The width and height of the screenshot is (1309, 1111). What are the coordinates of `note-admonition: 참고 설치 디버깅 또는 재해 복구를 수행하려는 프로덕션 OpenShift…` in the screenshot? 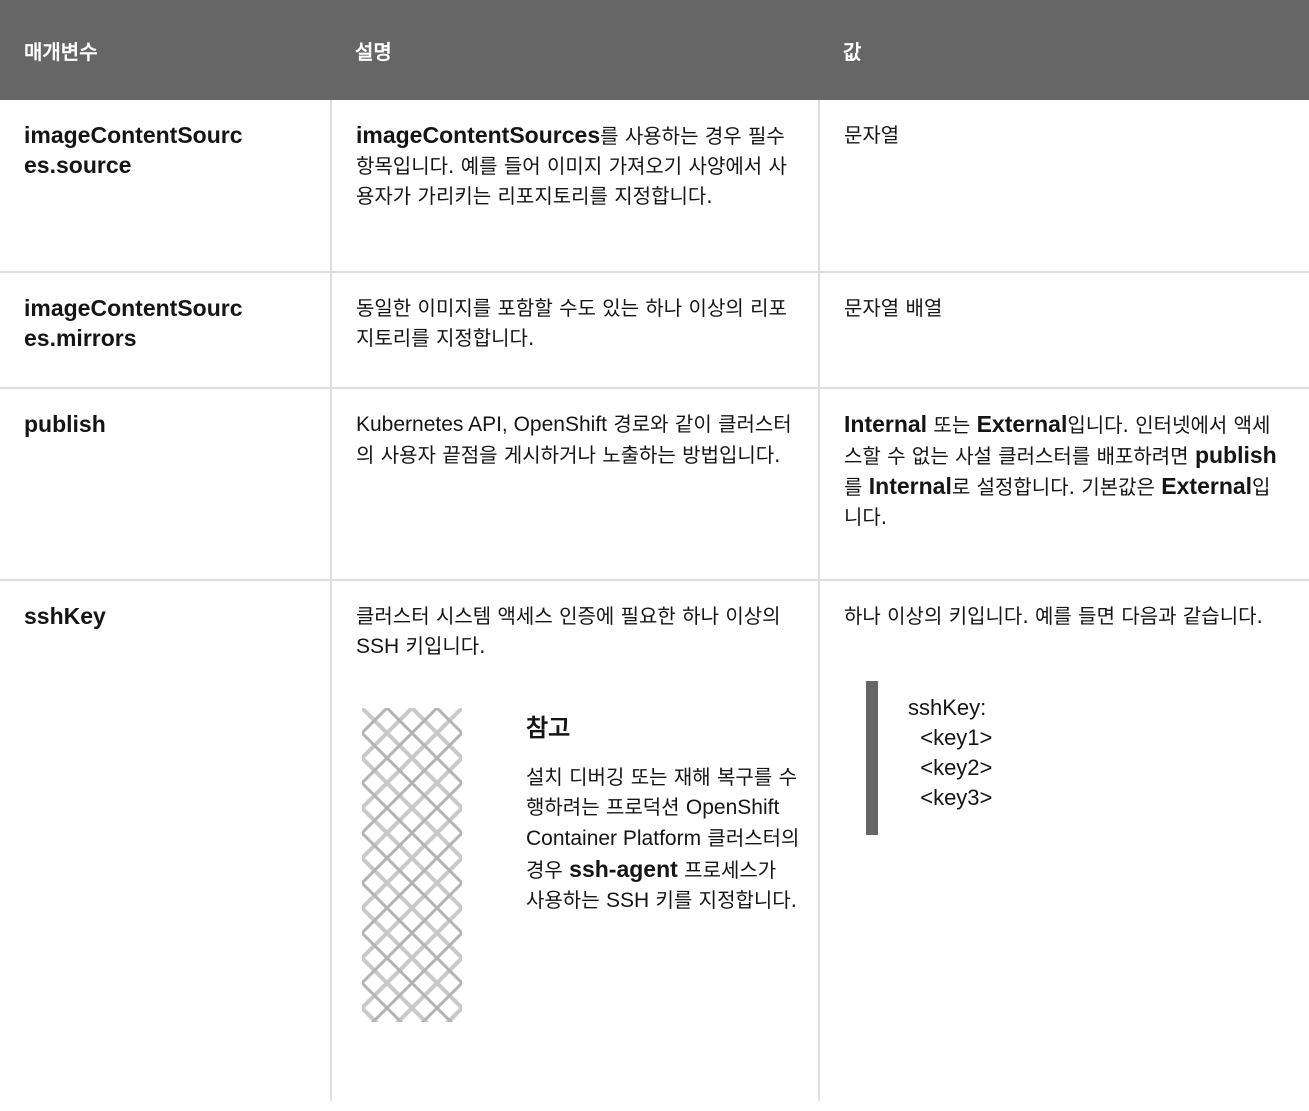 It's located at (577, 868).